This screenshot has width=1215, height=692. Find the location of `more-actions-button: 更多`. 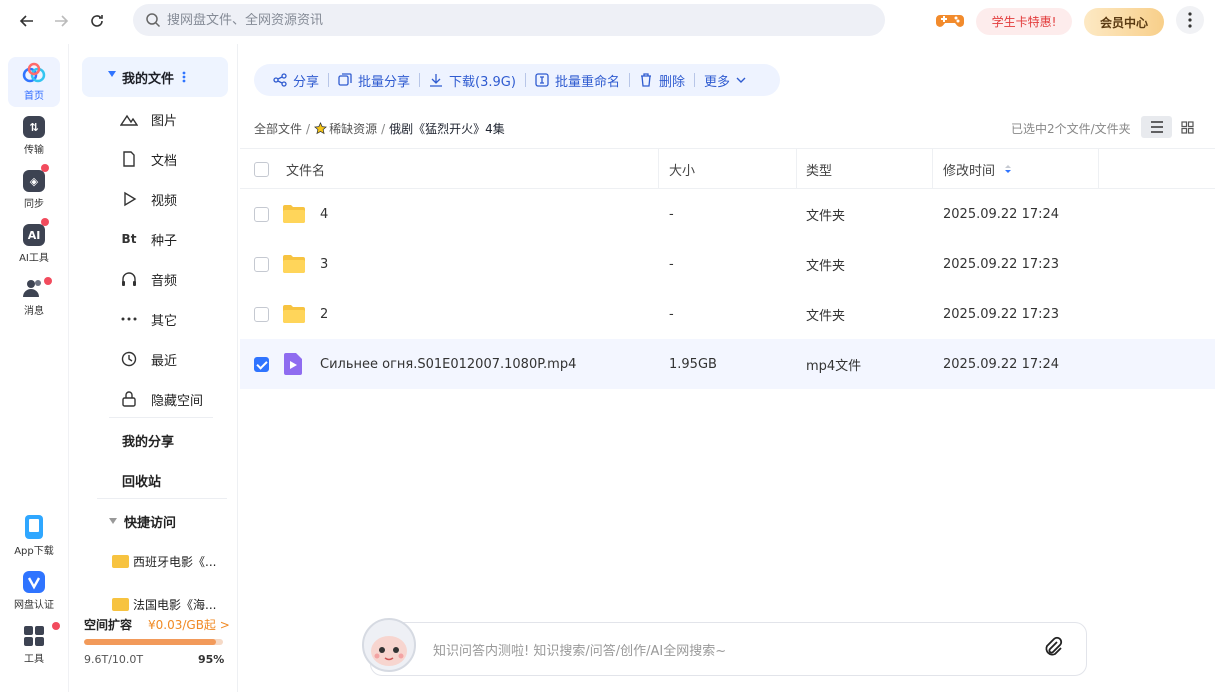

more-actions-button: 更多 is located at coordinates (725, 80).